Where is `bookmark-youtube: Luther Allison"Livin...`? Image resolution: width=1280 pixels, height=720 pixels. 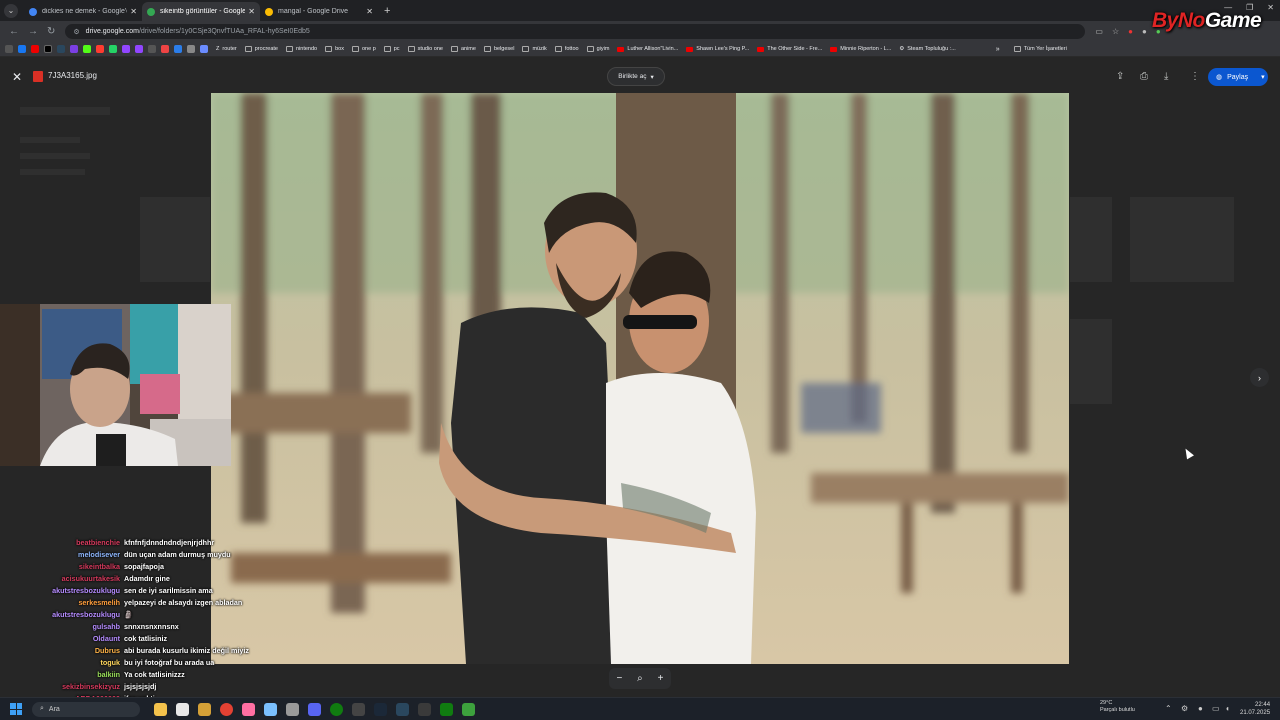
bookmark-youtube: Luther Allison"Livin... is located at coordinates (647, 49).